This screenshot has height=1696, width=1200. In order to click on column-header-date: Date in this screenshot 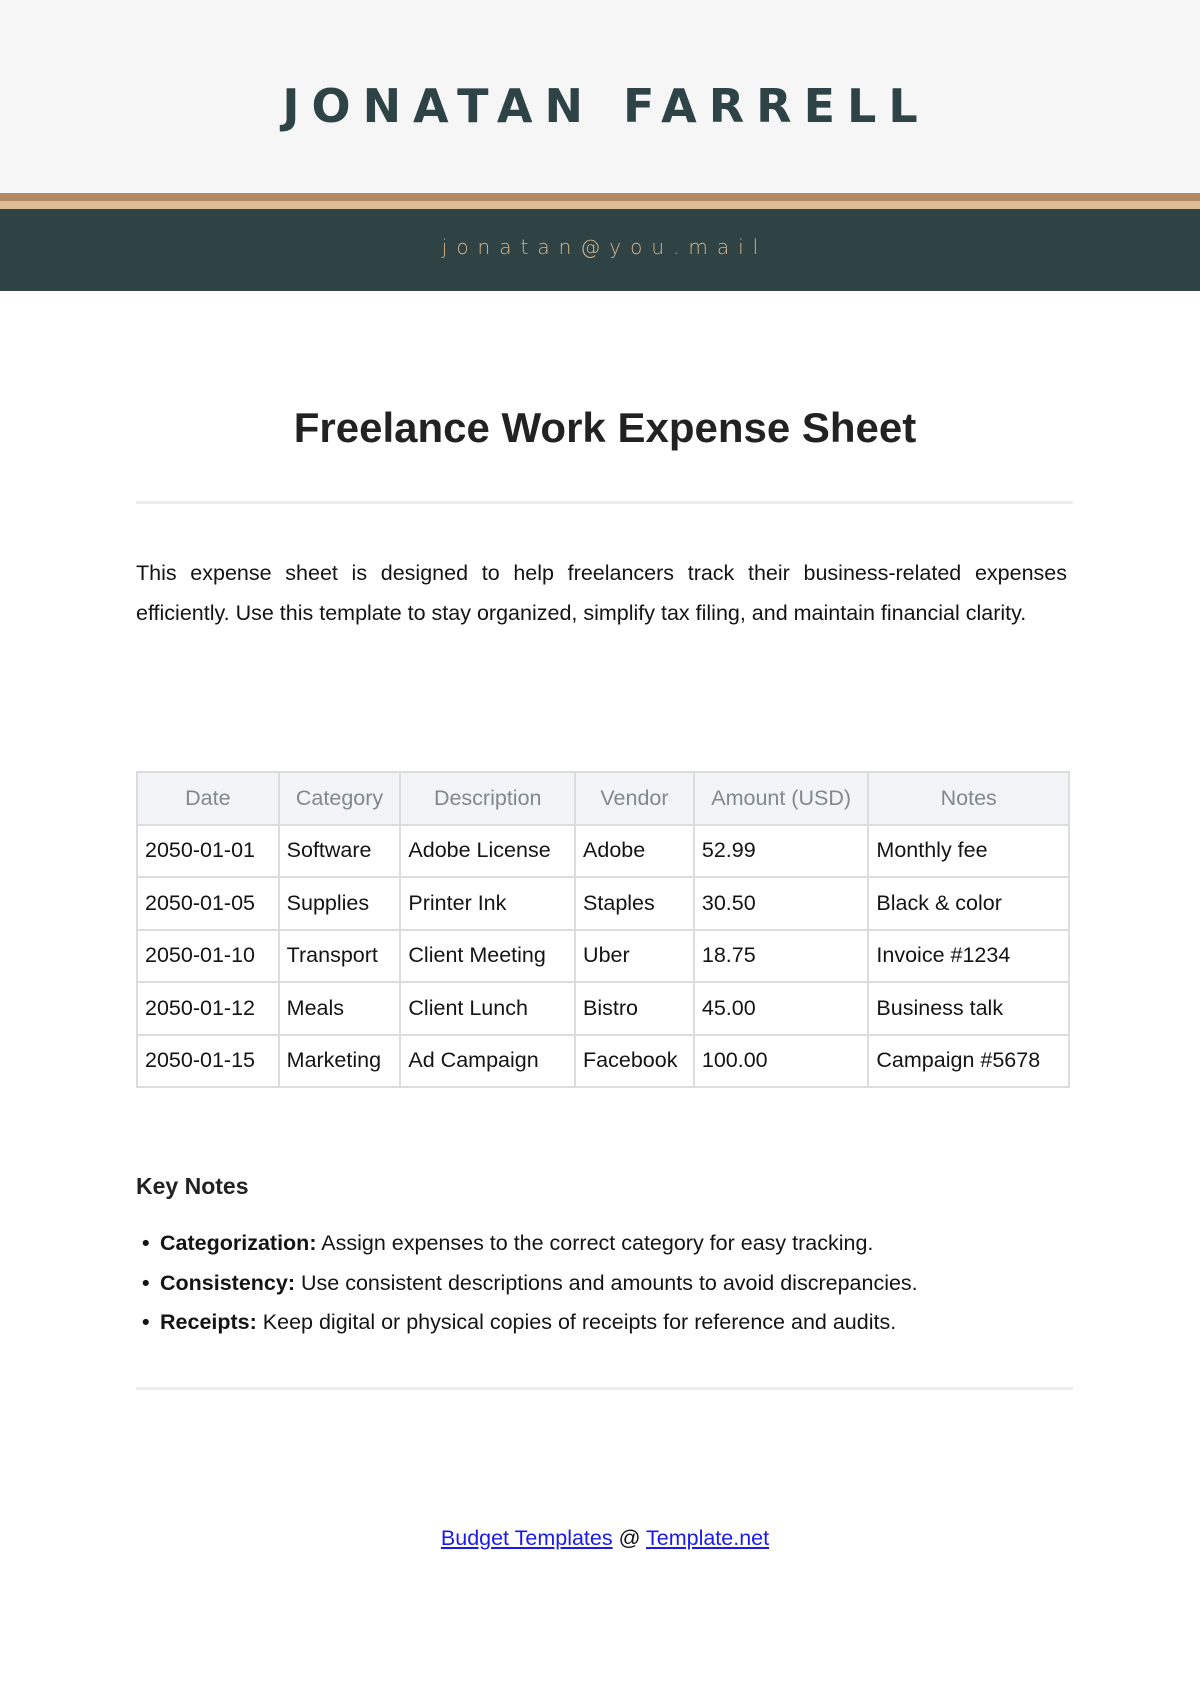, I will do `click(208, 798)`.